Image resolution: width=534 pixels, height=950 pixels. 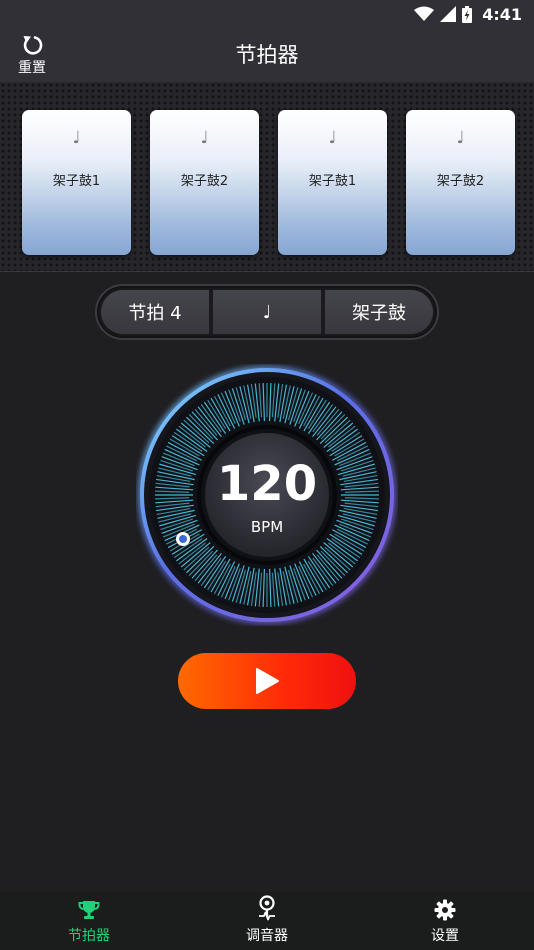 I want to click on status-bar: 4:41, so click(x=267, y=14).